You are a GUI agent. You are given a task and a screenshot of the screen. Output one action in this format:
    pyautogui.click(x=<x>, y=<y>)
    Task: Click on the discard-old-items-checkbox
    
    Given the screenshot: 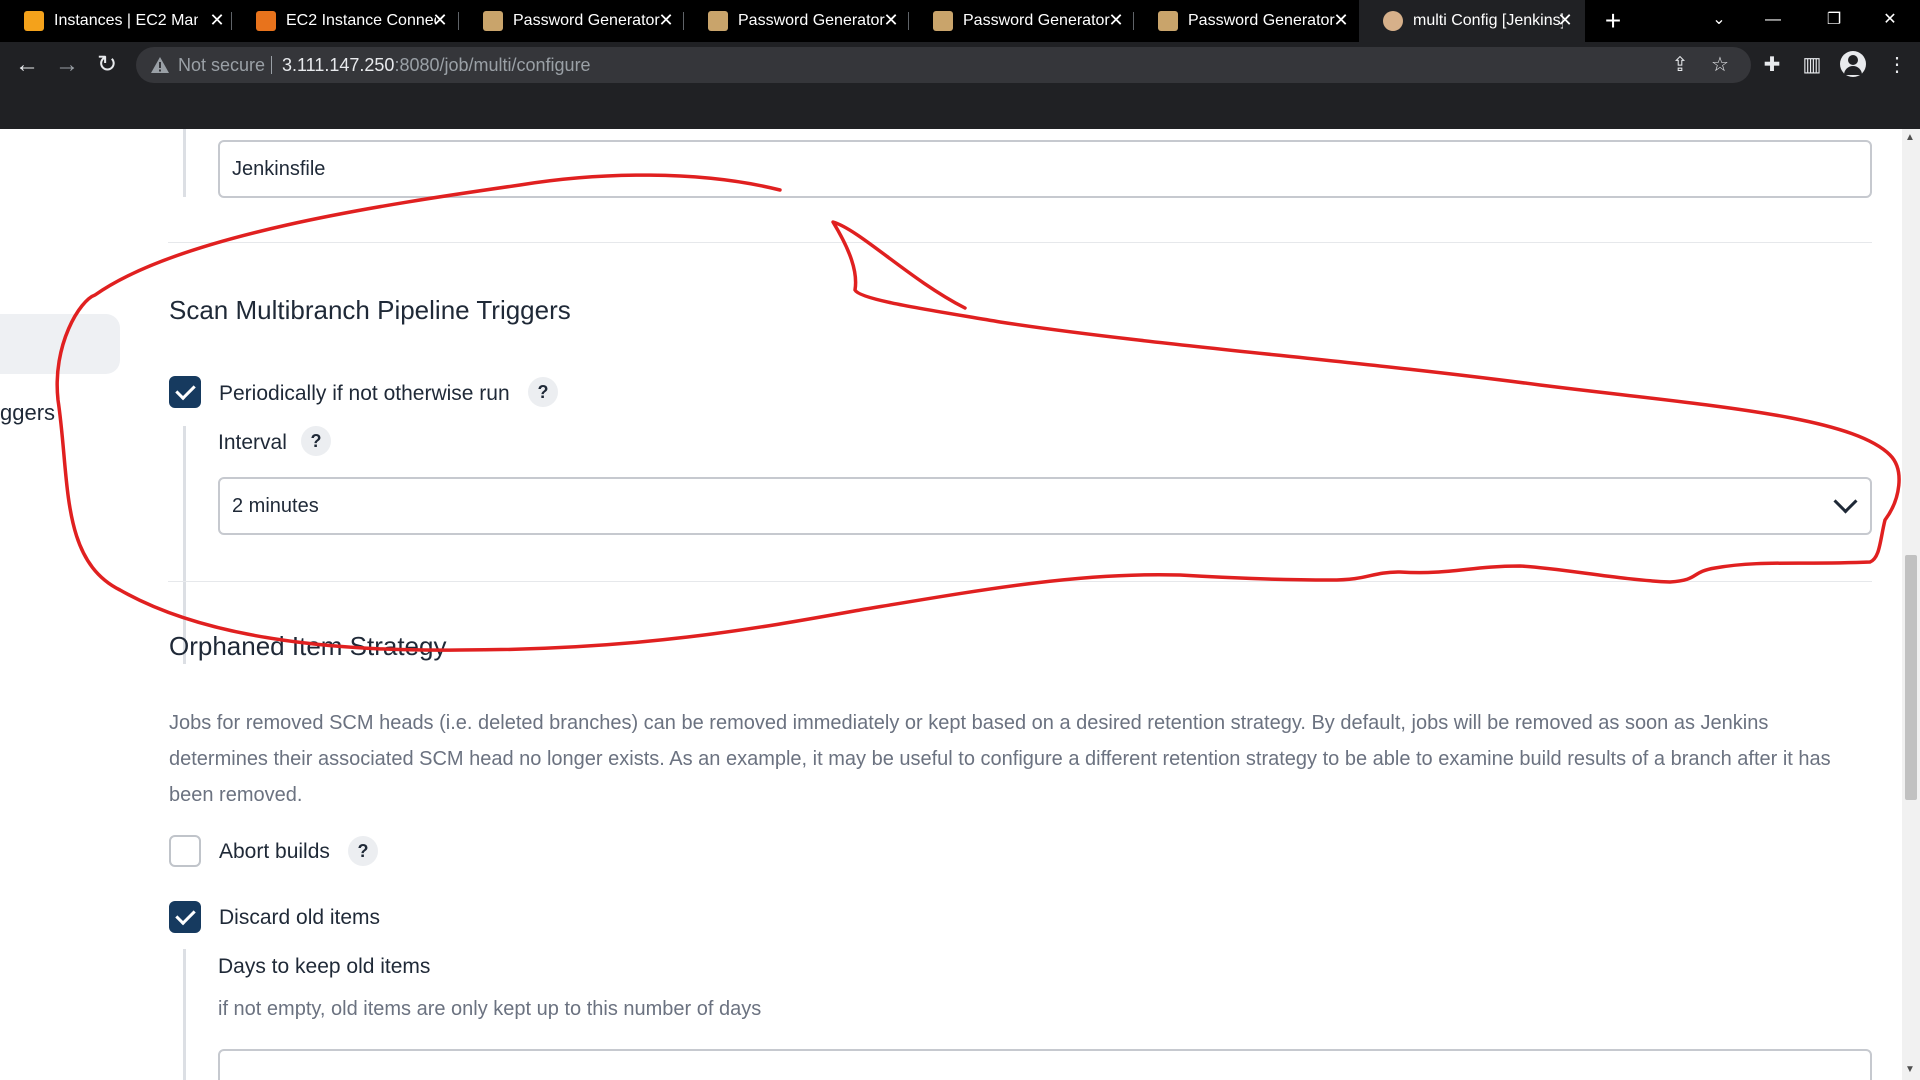 What is the action you would take?
    pyautogui.click(x=185, y=917)
    